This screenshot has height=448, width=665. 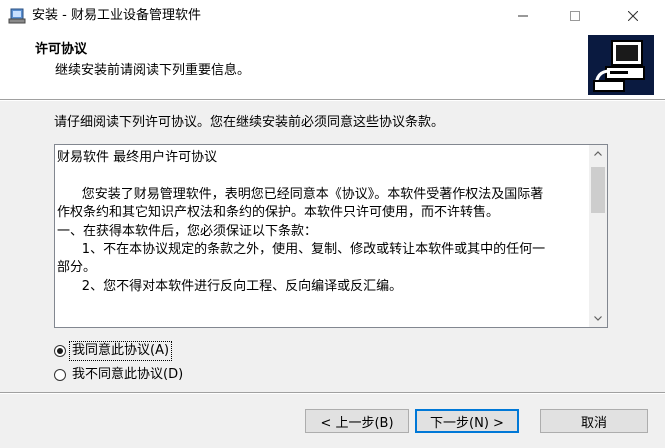 What do you see at coordinates (60, 375) in the screenshot?
I see `radio-button` at bounding box center [60, 375].